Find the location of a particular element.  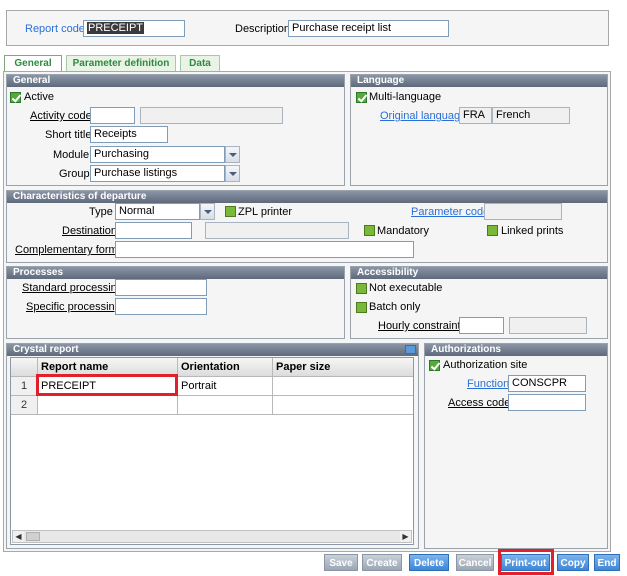

scroll-left-icon: ◀ is located at coordinates (18, 536).